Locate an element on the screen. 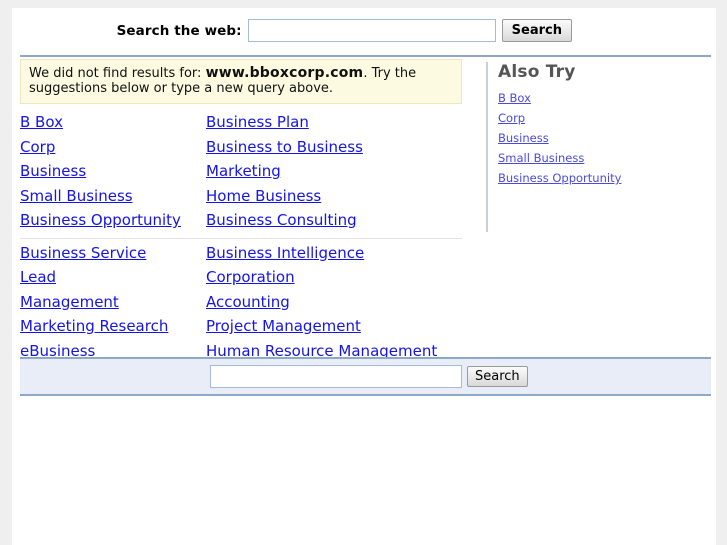  list-item: Project Management is located at coordinates (334, 327).